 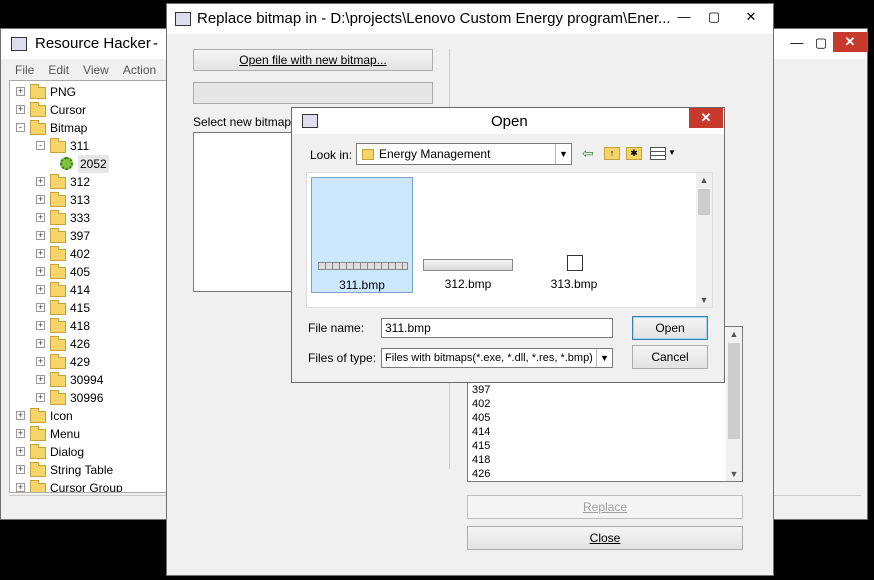 What do you see at coordinates (508, 121) in the screenshot?
I see `open-titlebar: Open ✕` at bounding box center [508, 121].